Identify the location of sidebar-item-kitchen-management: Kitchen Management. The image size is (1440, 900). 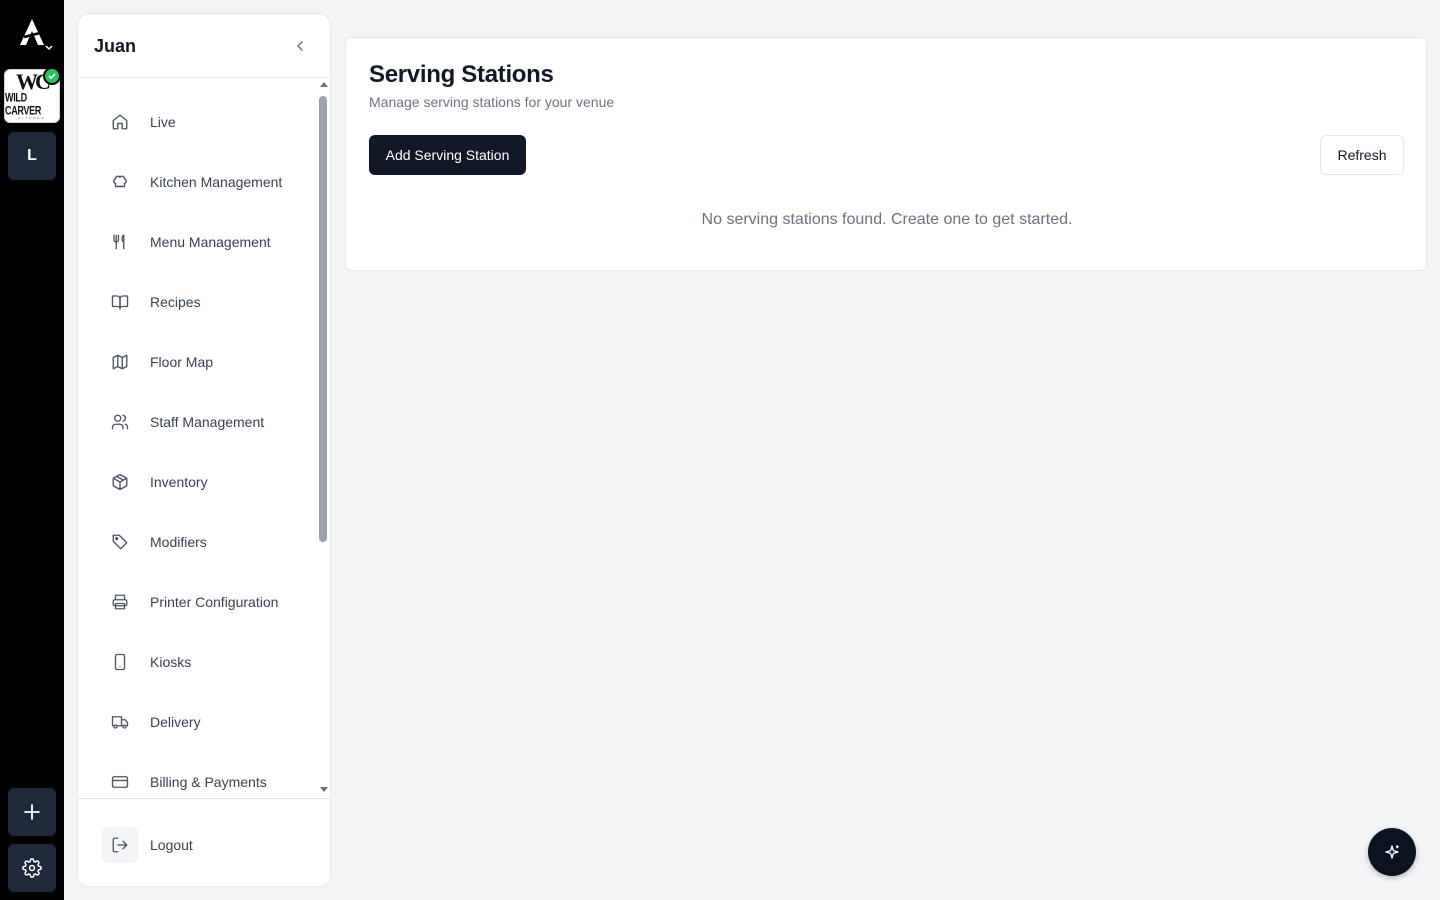
(208, 182).